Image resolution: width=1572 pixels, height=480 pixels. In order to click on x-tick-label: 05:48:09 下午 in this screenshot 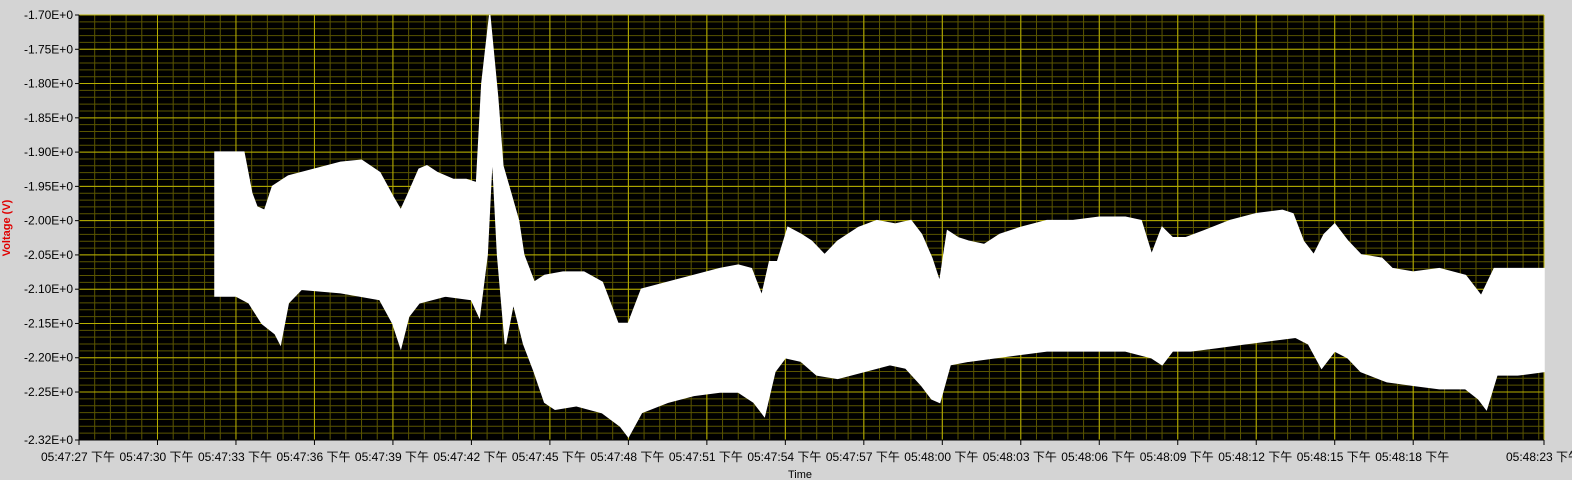, I will do `click(1177, 457)`.